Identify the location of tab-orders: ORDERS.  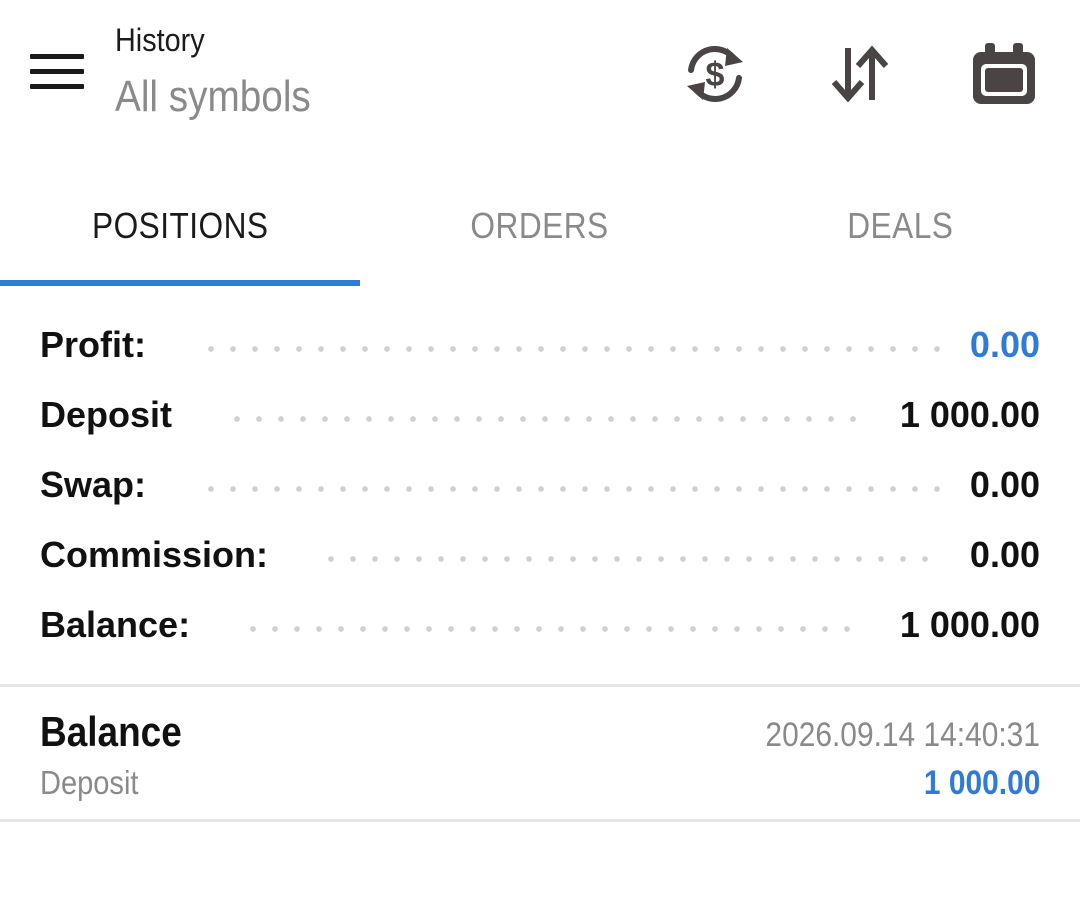
(540, 226).